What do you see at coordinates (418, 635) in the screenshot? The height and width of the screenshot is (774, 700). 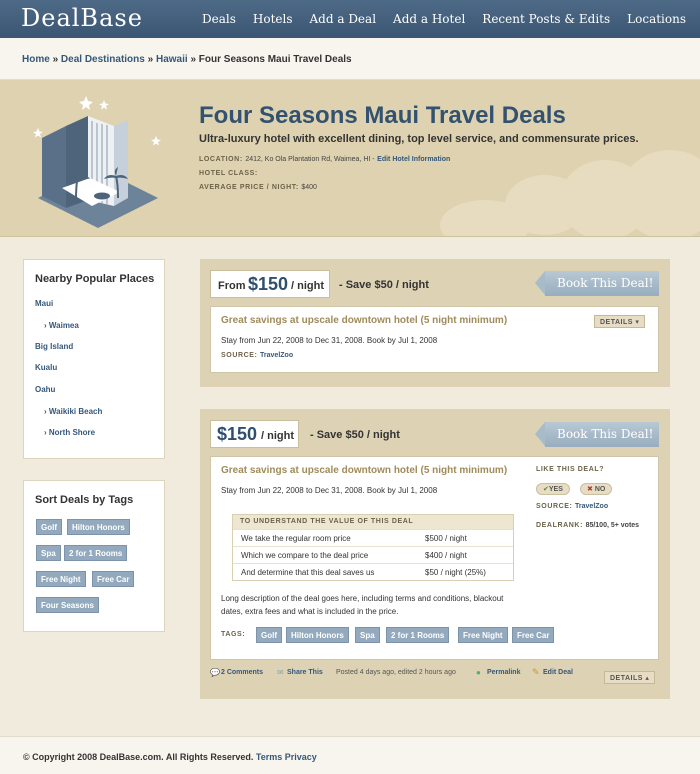 I see `deal-tag-2for1: 2 for 1 Rooms` at bounding box center [418, 635].